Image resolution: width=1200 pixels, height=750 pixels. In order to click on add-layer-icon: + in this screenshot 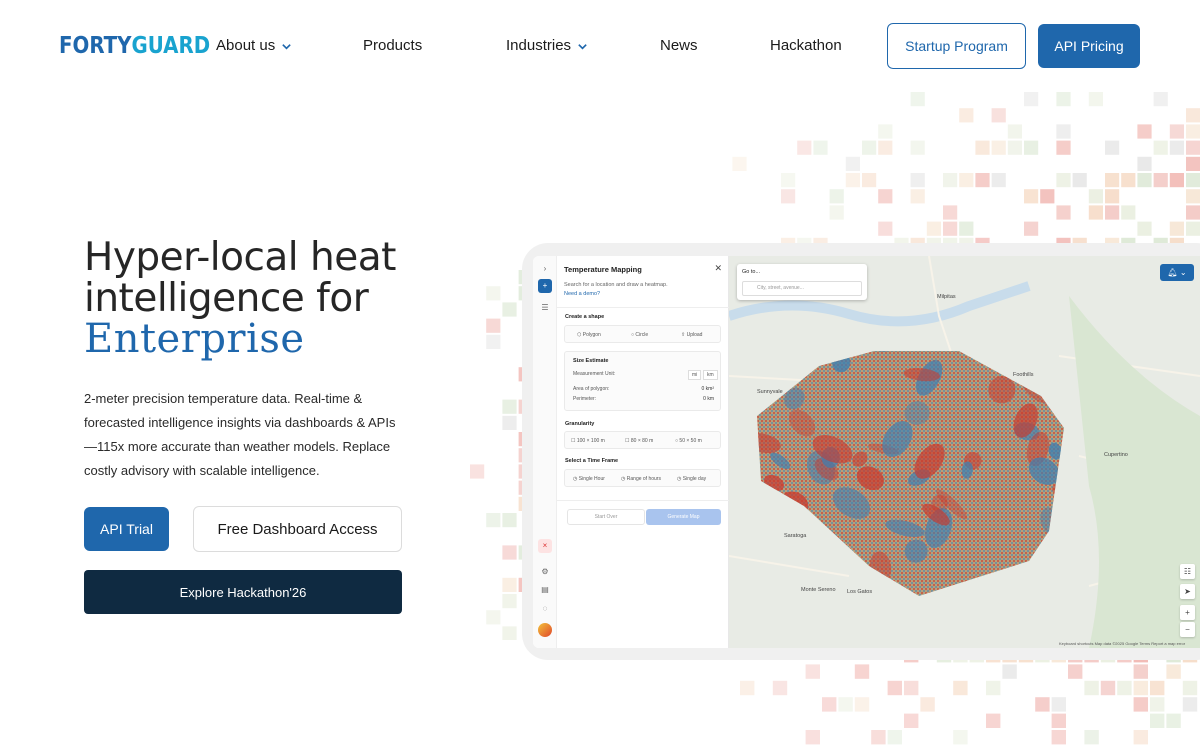, I will do `click(545, 286)`.